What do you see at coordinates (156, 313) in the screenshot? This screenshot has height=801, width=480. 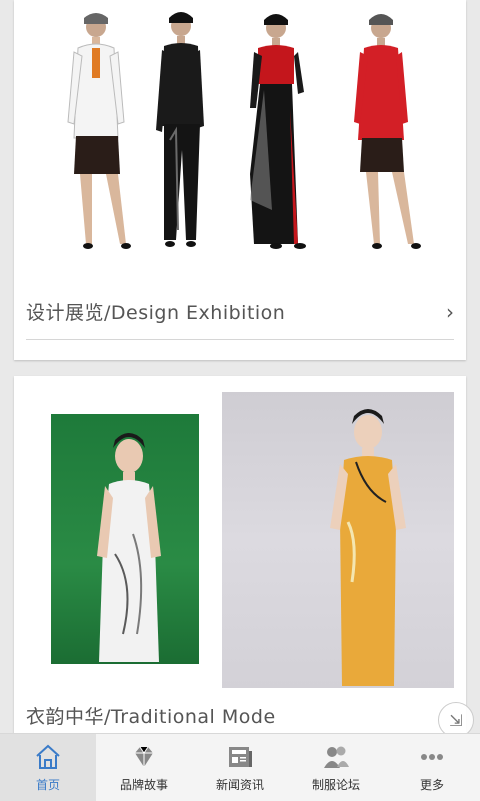 I see `card-title: 设计展览/Design Exhibition` at bounding box center [156, 313].